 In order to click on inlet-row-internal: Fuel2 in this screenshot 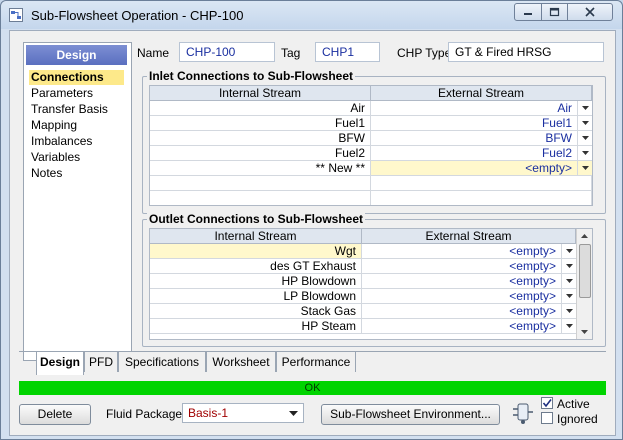, I will do `click(260, 153)`.